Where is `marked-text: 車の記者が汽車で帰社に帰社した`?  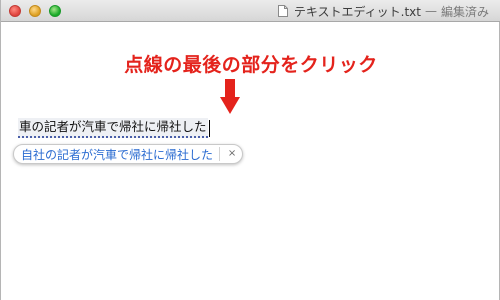
marked-text: 車の記者が汽車で帰社に帰社した is located at coordinates (113, 128).